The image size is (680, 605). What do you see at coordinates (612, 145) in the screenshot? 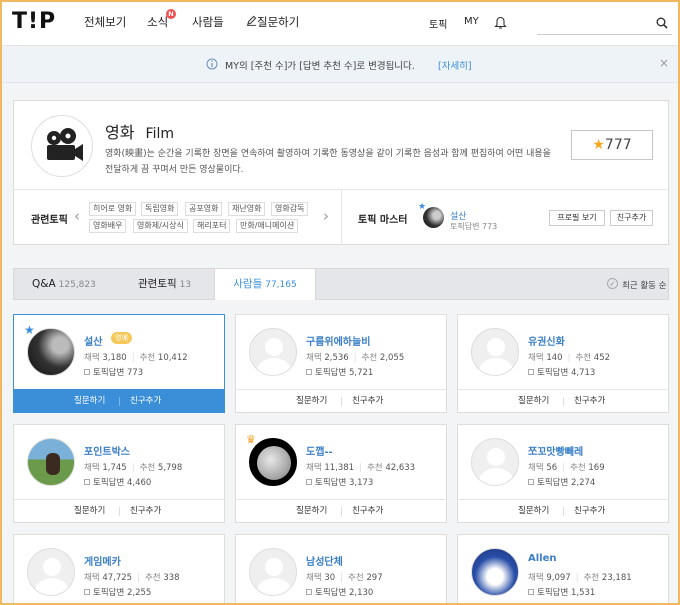
I see `star-button: ★777` at bounding box center [612, 145].